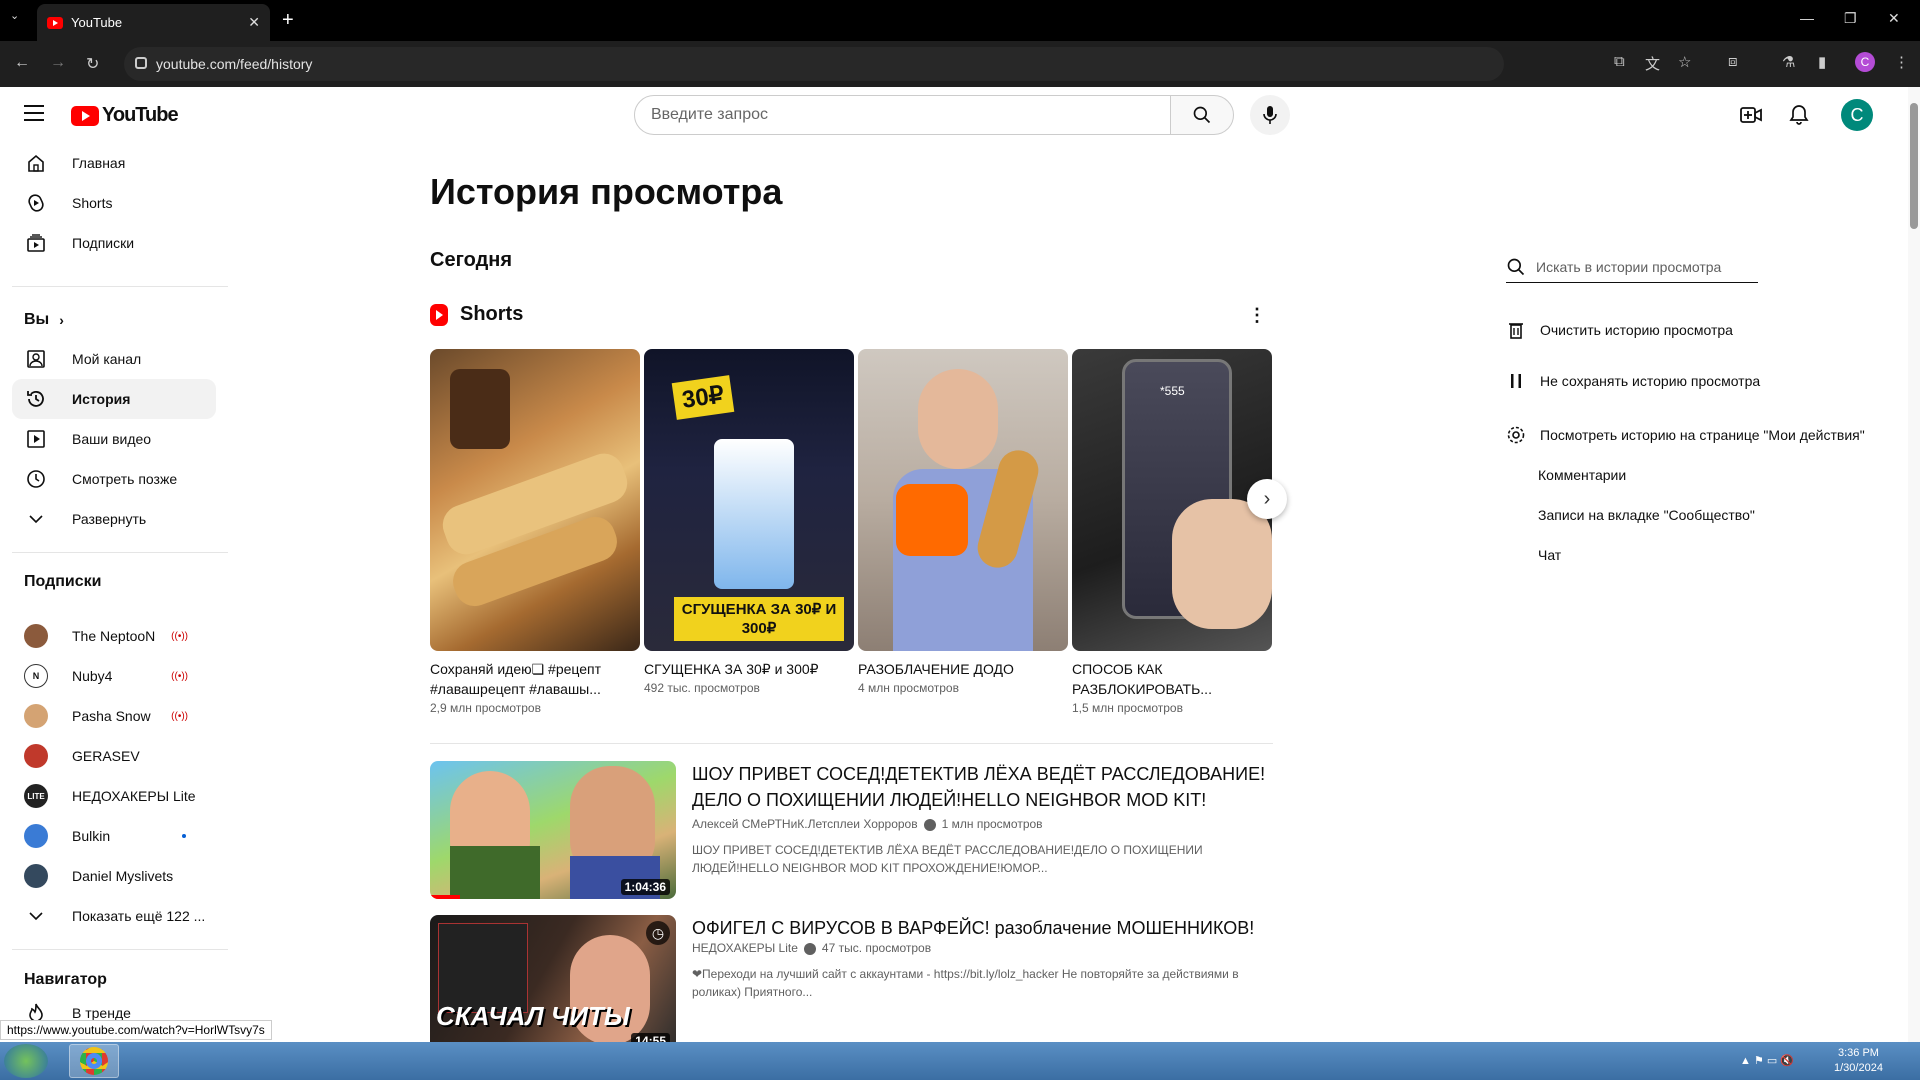  I want to click on view-count: 1 млн просмотров, so click(992, 824).